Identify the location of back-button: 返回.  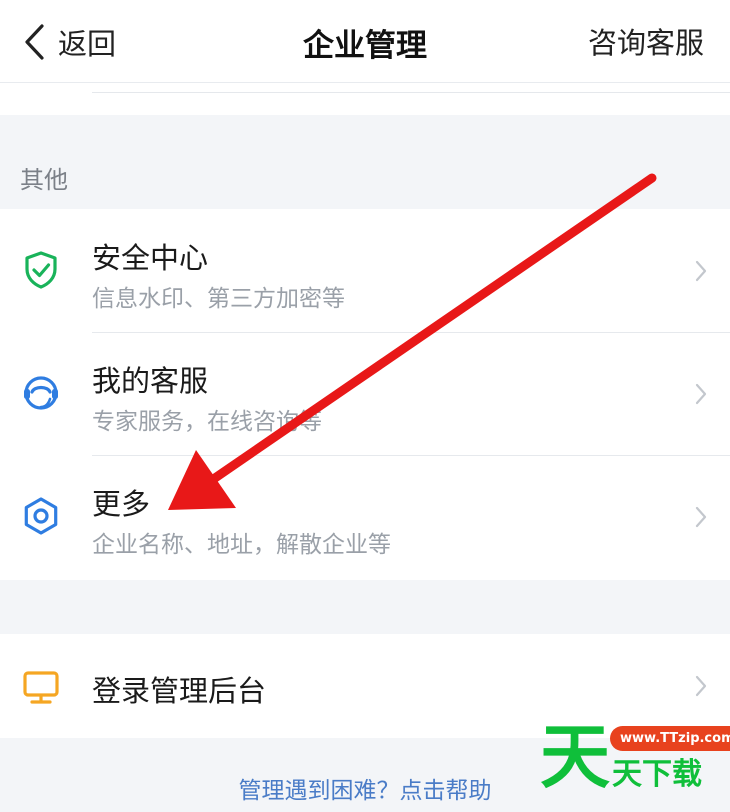
(69, 42).